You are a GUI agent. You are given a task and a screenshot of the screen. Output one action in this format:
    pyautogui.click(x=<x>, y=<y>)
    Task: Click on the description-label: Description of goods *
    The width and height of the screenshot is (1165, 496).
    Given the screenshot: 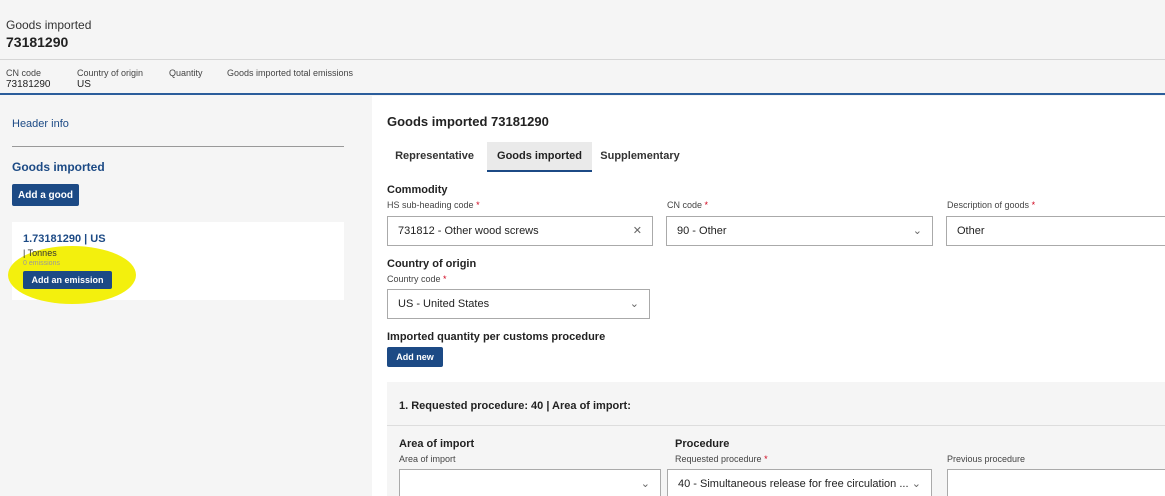 What is the action you would take?
    pyautogui.click(x=991, y=205)
    